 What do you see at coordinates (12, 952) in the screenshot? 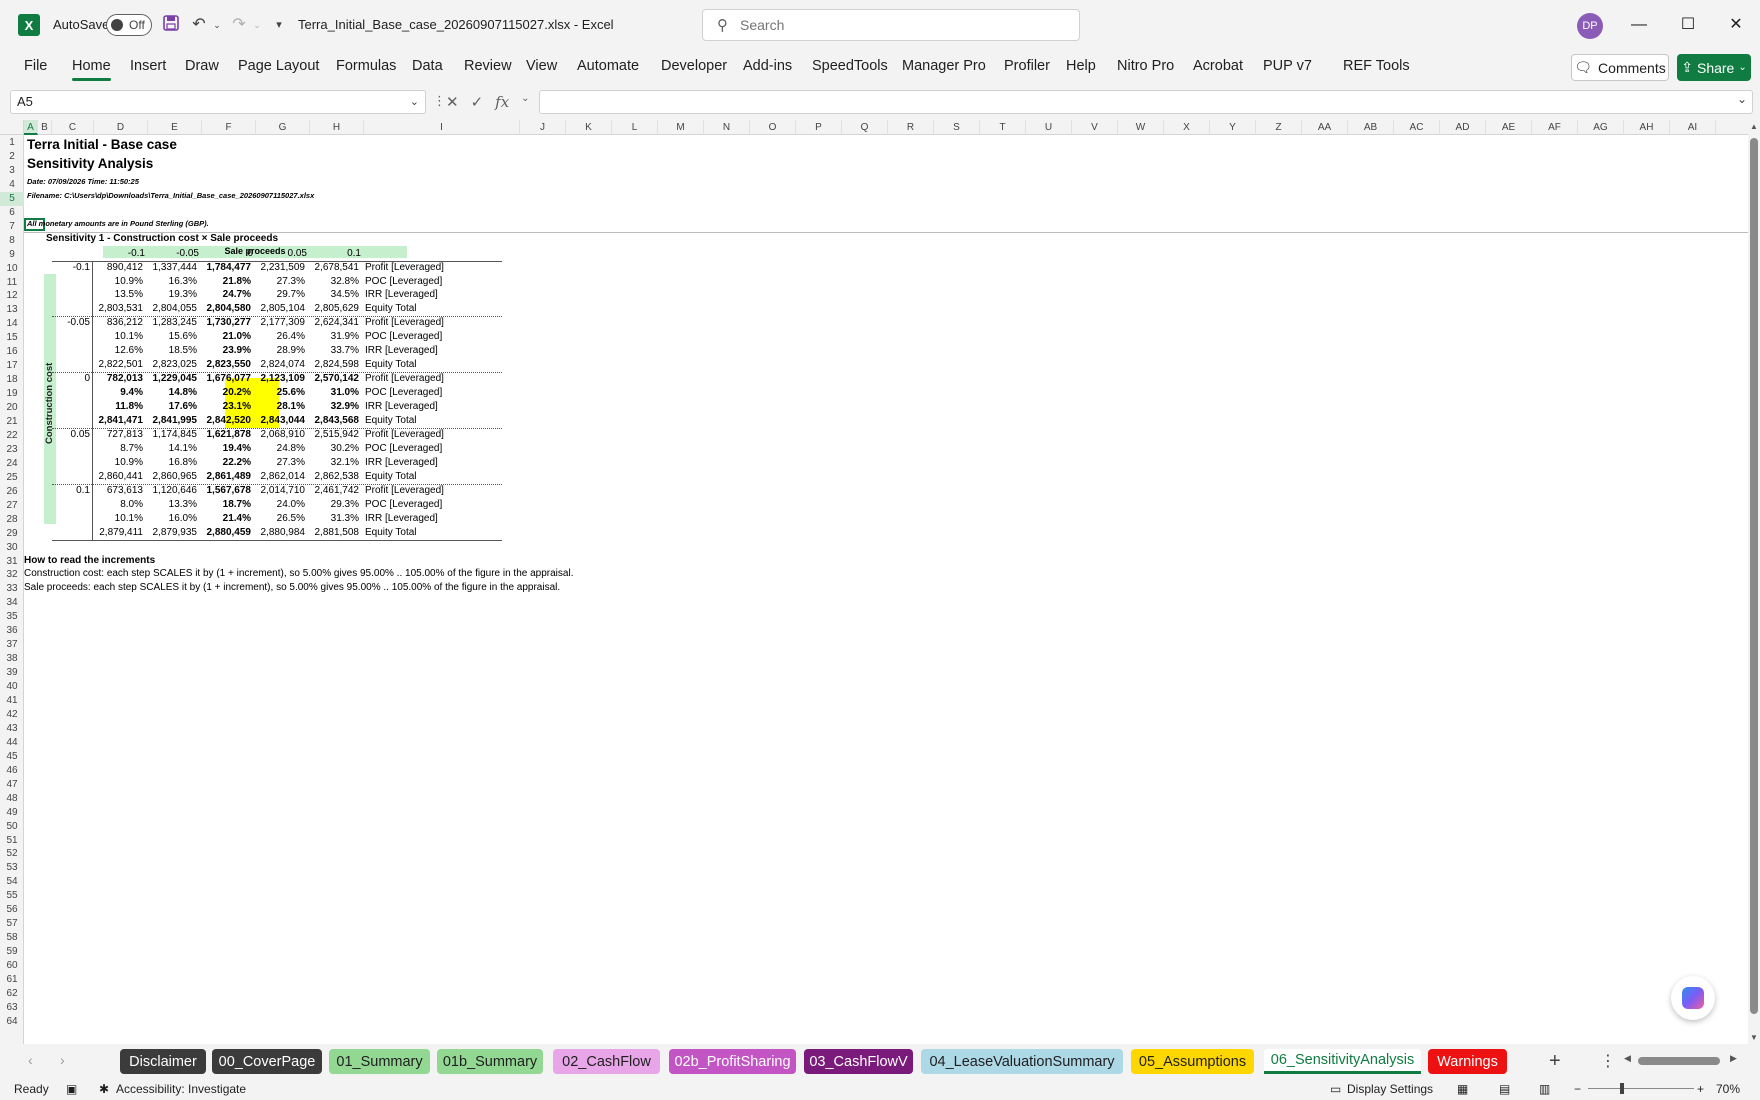
I see `row-header-59: 59` at bounding box center [12, 952].